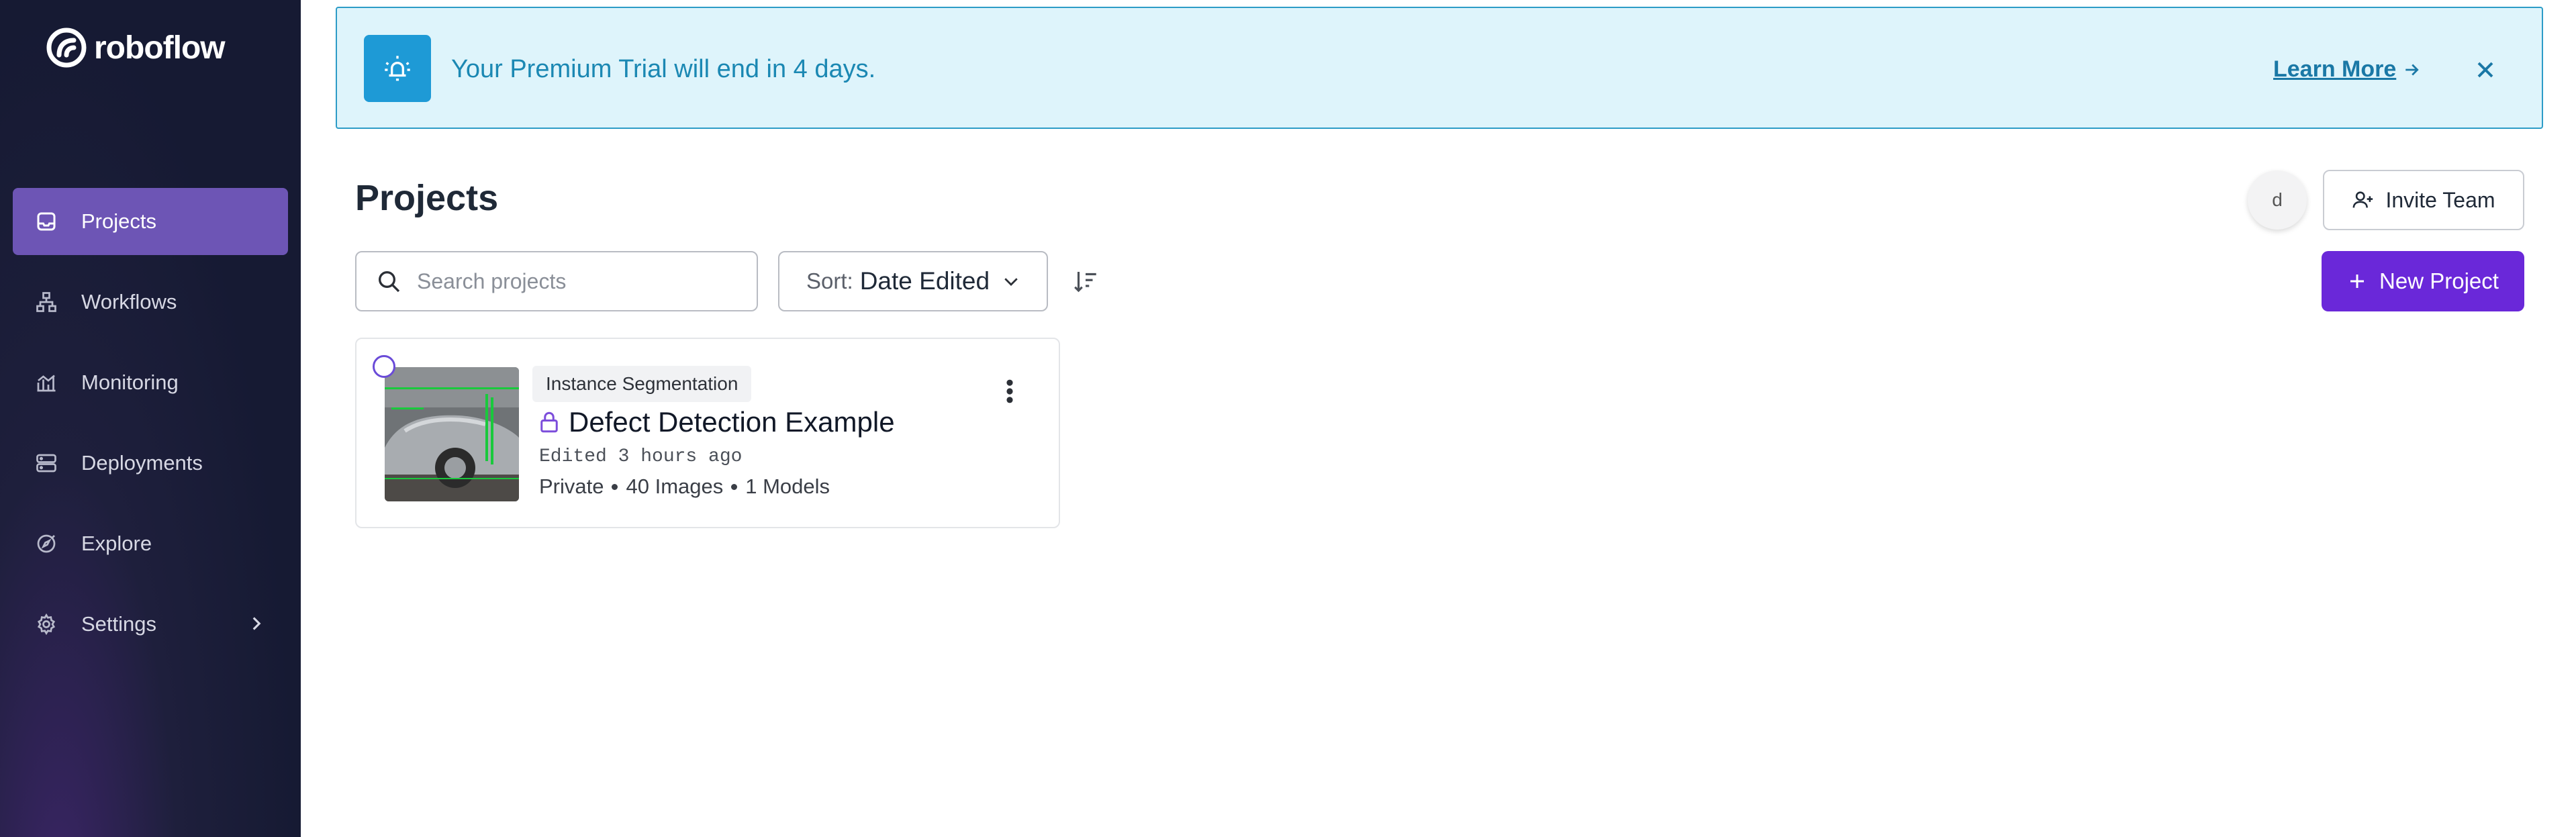 The image size is (2576, 837). I want to click on select-checkbox, so click(384, 366).